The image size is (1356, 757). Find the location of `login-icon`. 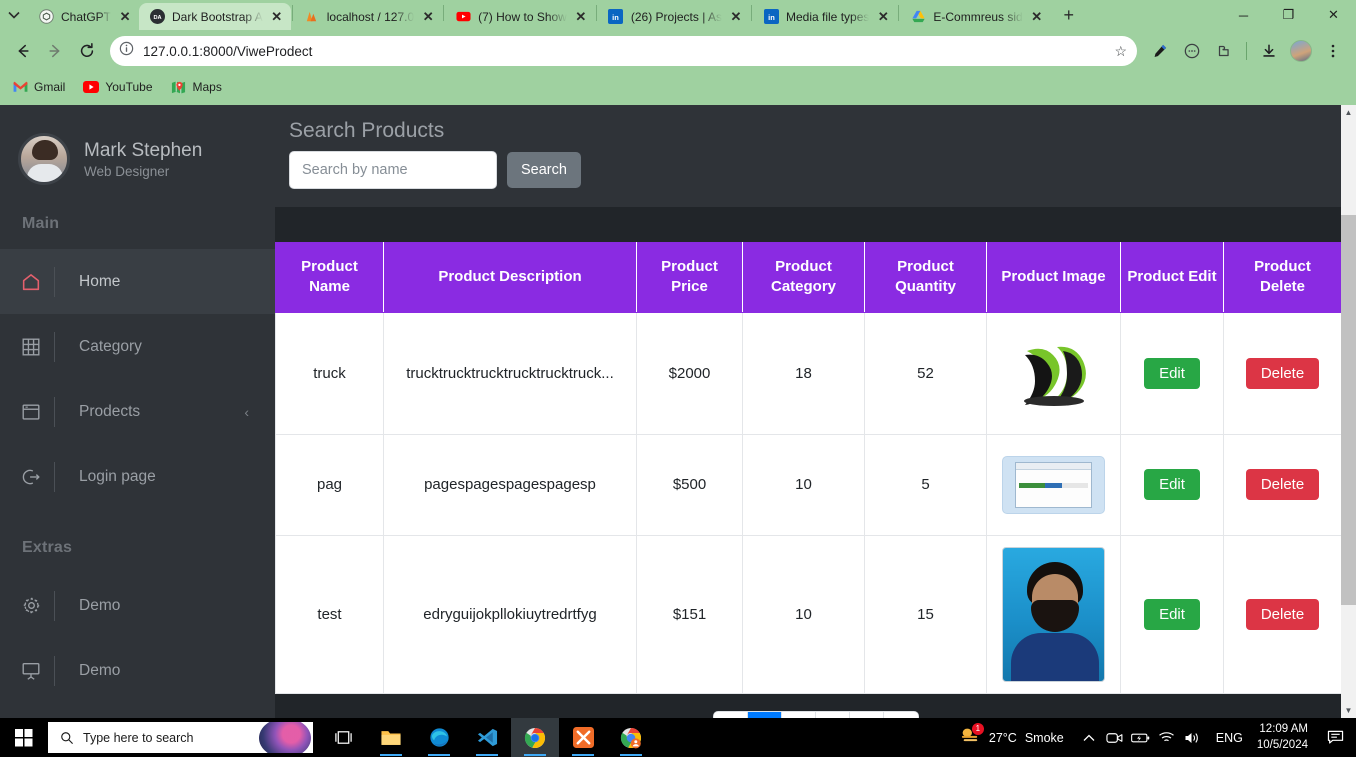

login-icon is located at coordinates (31, 477).